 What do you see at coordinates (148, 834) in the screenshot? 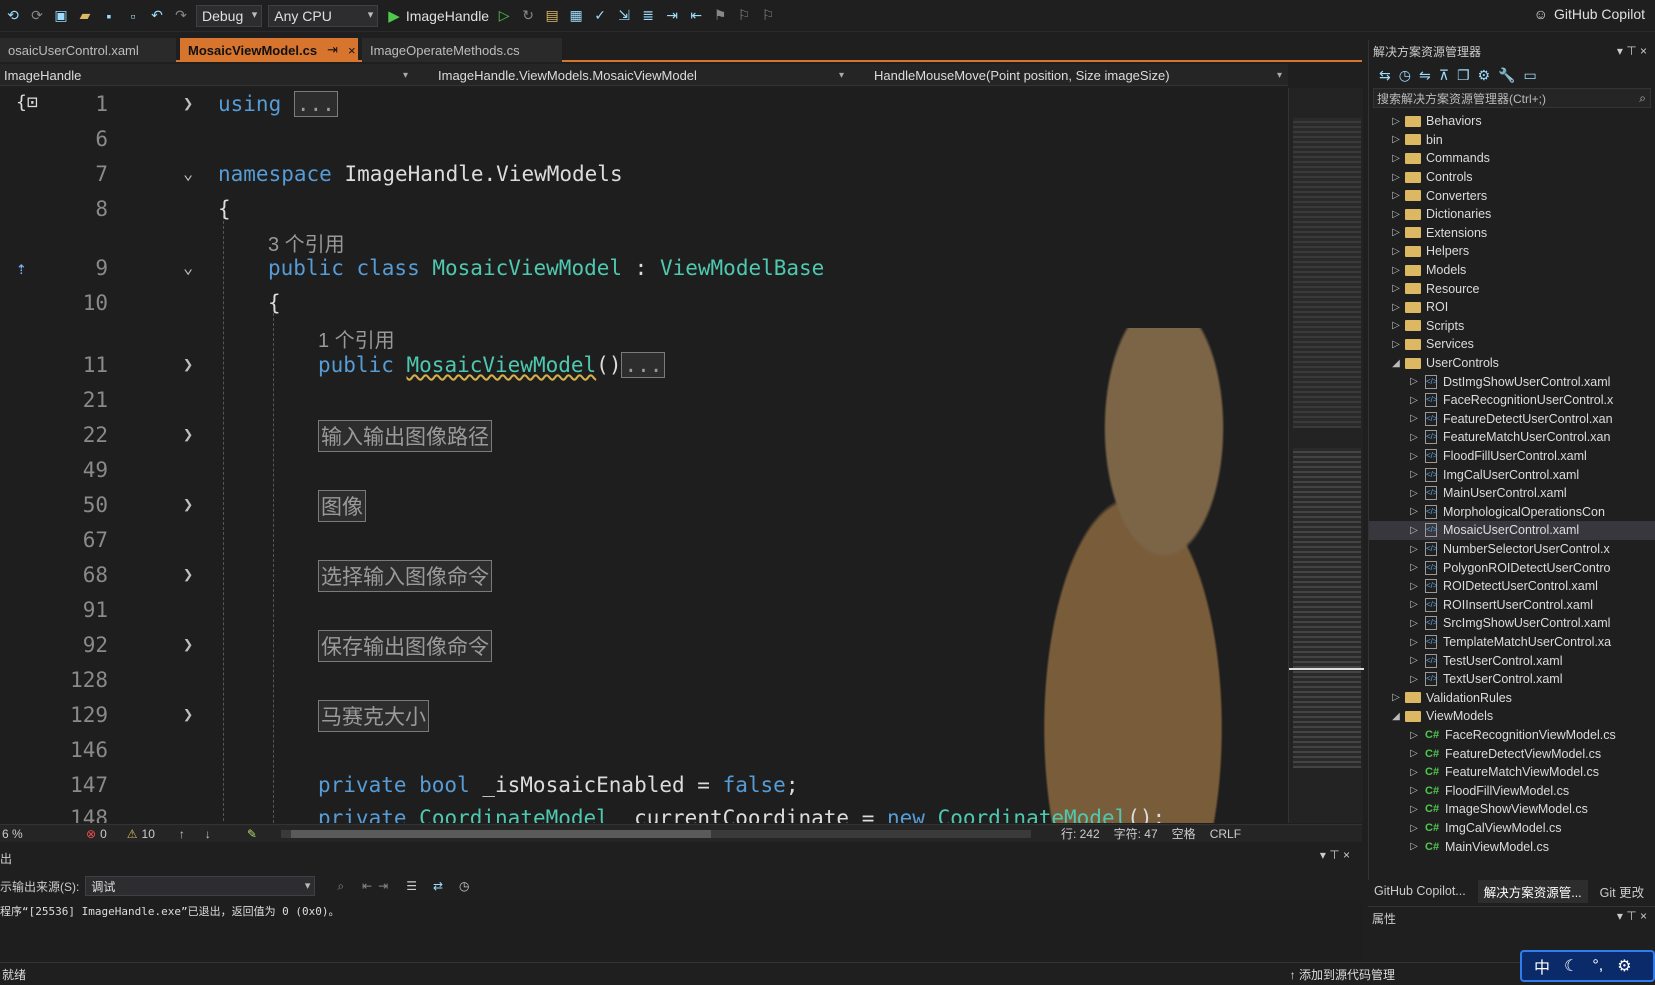
I see `warning-count: 10` at bounding box center [148, 834].